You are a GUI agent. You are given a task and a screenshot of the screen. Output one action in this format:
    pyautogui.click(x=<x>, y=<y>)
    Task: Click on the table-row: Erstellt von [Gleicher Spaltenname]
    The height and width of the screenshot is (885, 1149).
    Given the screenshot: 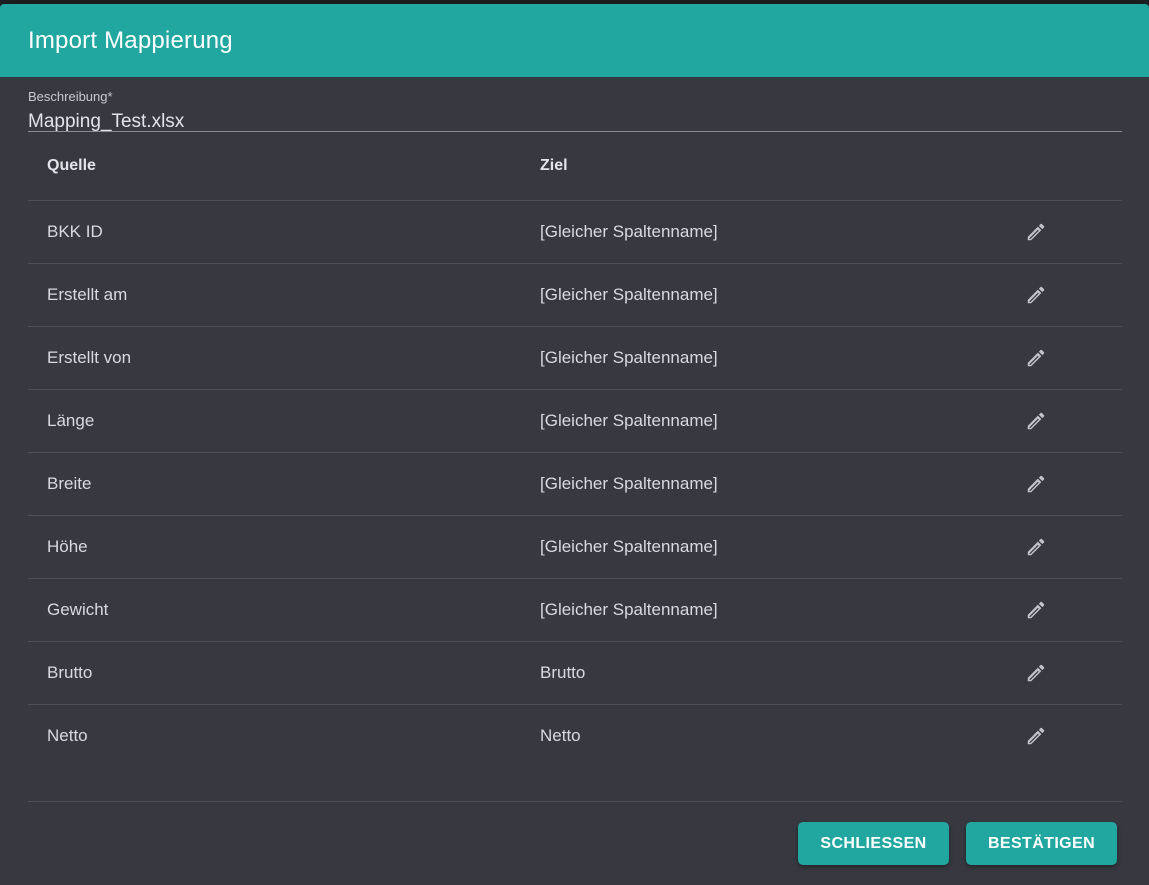 What is the action you would take?
    pyautogui.click(x=575, y=358)
    